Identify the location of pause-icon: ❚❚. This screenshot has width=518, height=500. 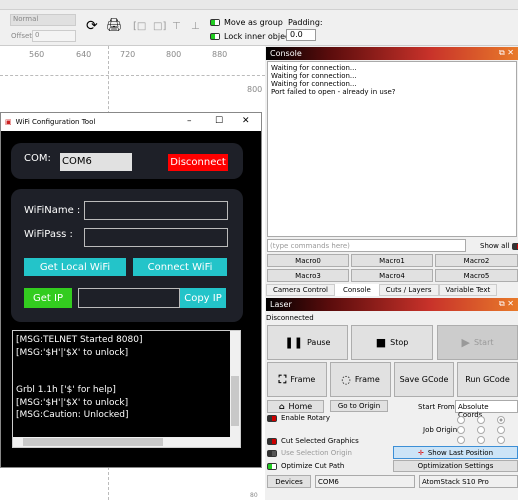
(293, 342).